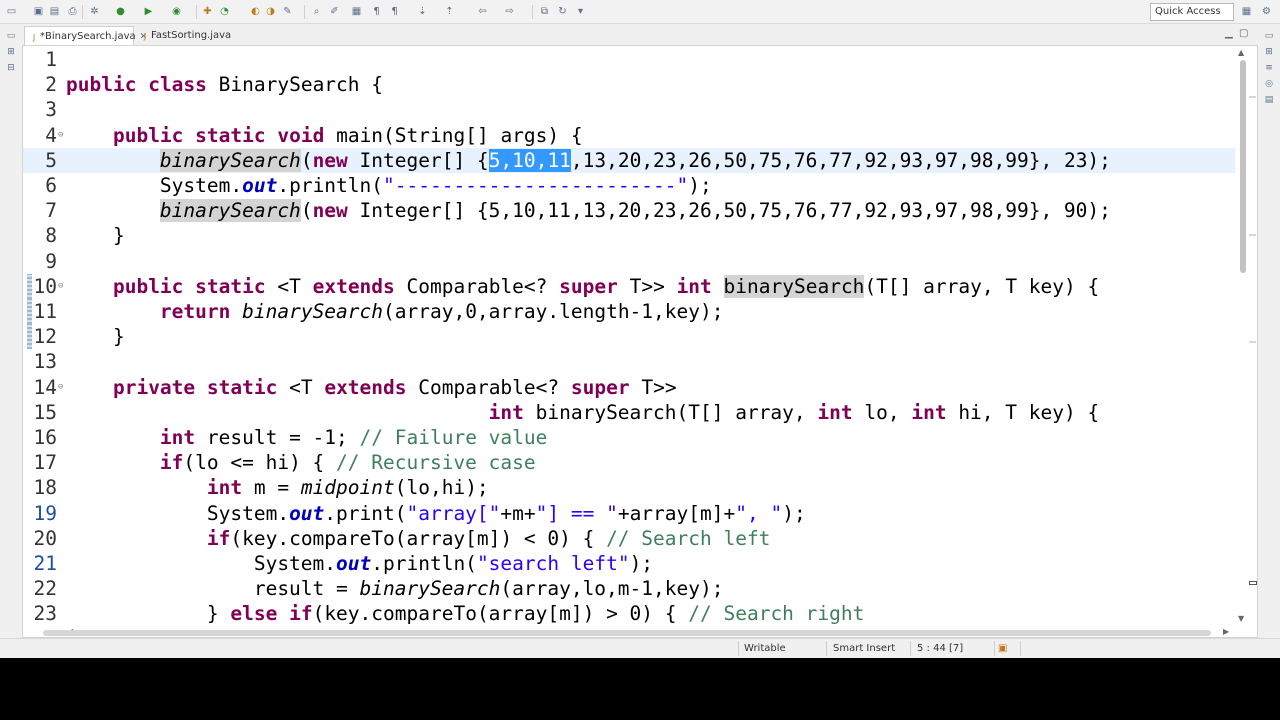  I want to click on coverage-icon: ✚, so click(207, 11).